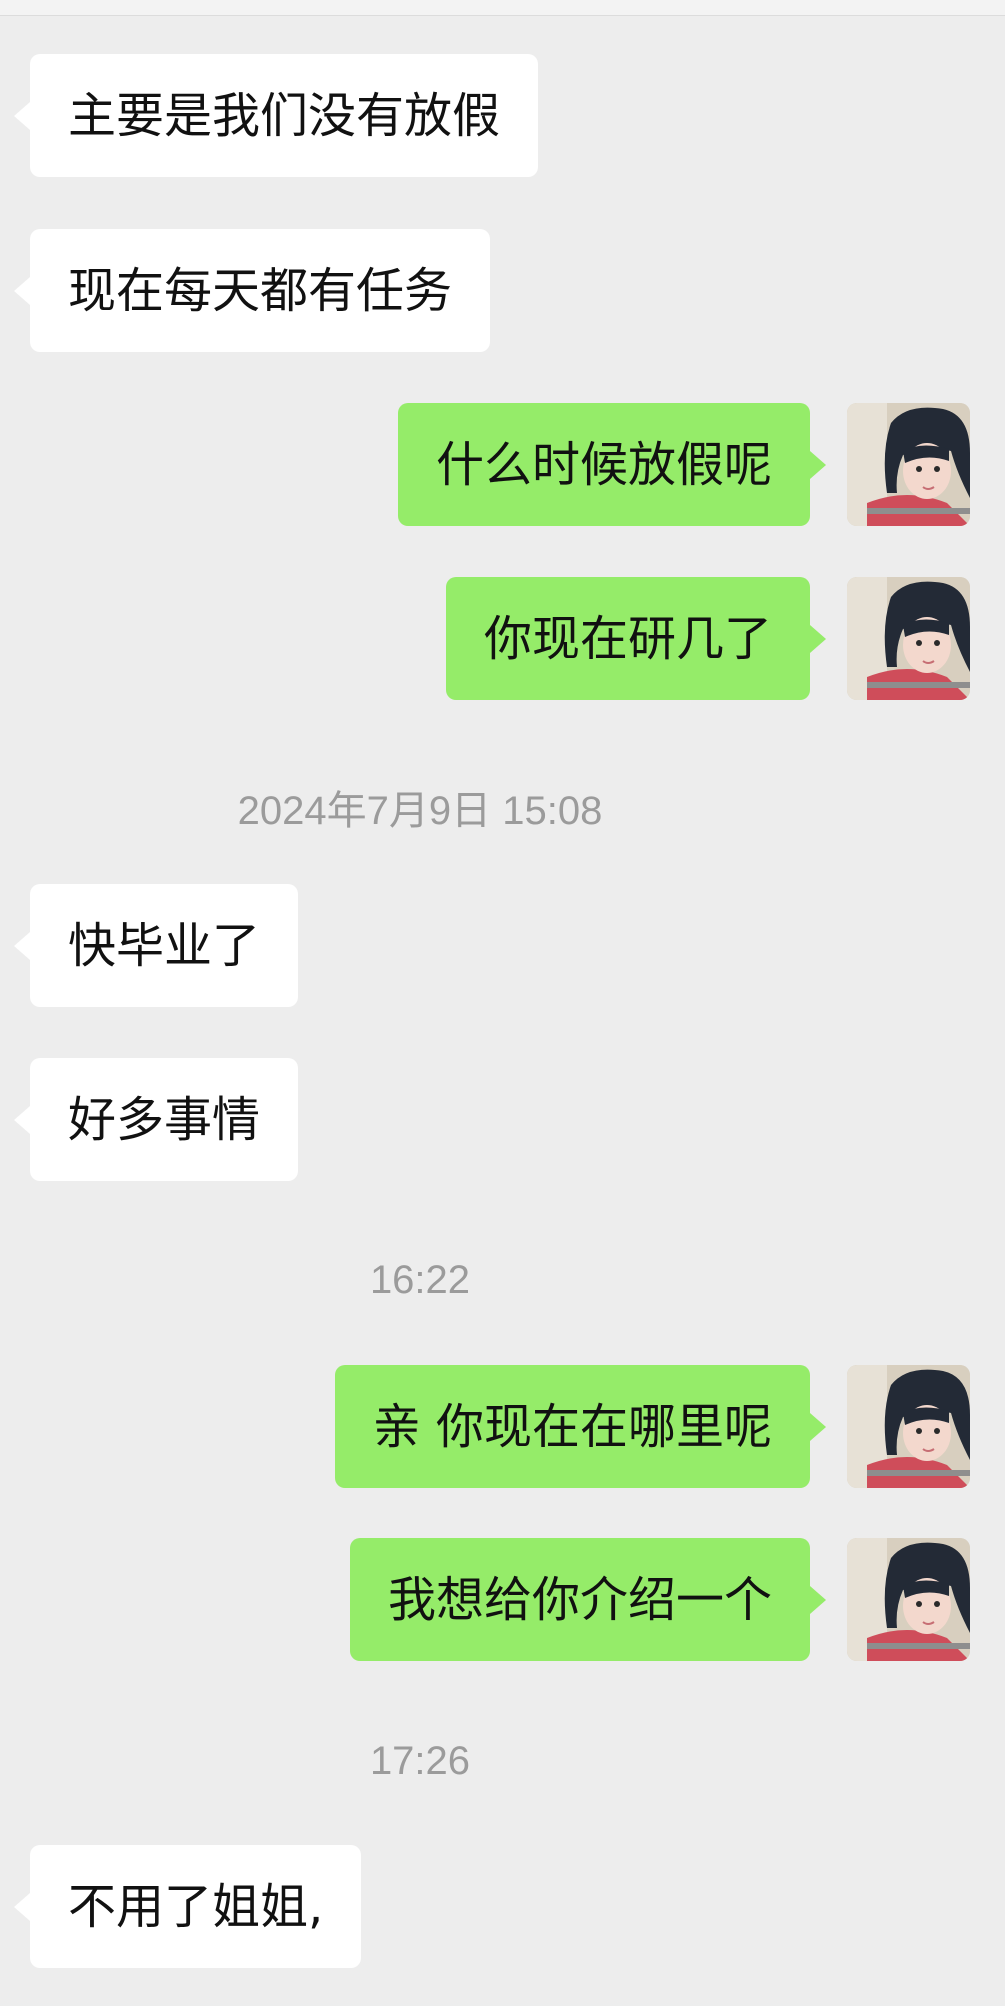  Describe the element at coordinates (420, 1761) in the screenshot. I see `timestamp: 17:26` at that location.